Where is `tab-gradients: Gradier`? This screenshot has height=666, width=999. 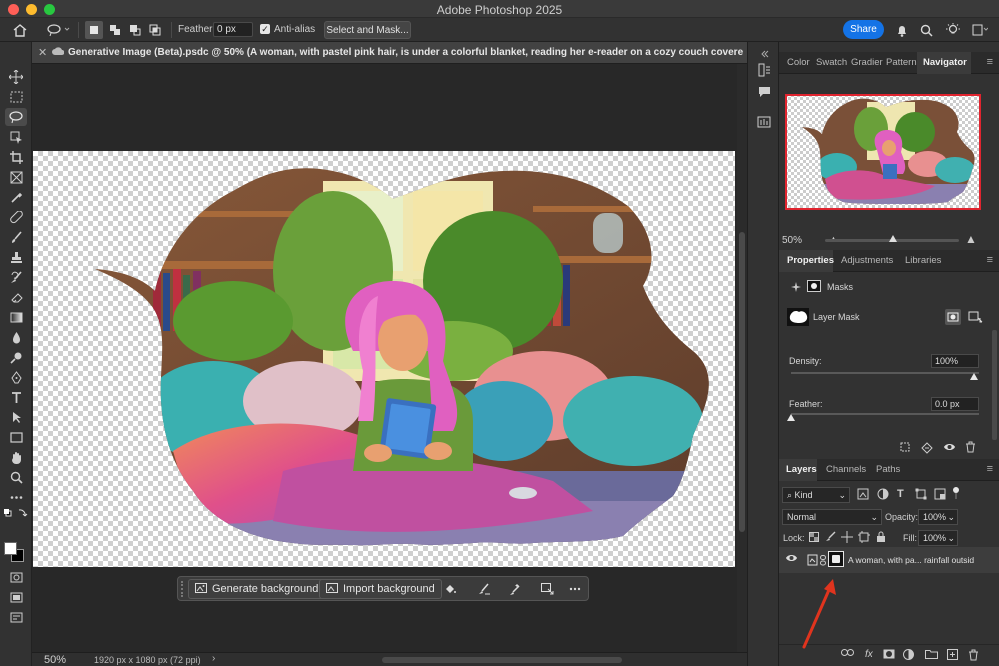 tab-gradients: Gradier is located at coordinates (867, 62).